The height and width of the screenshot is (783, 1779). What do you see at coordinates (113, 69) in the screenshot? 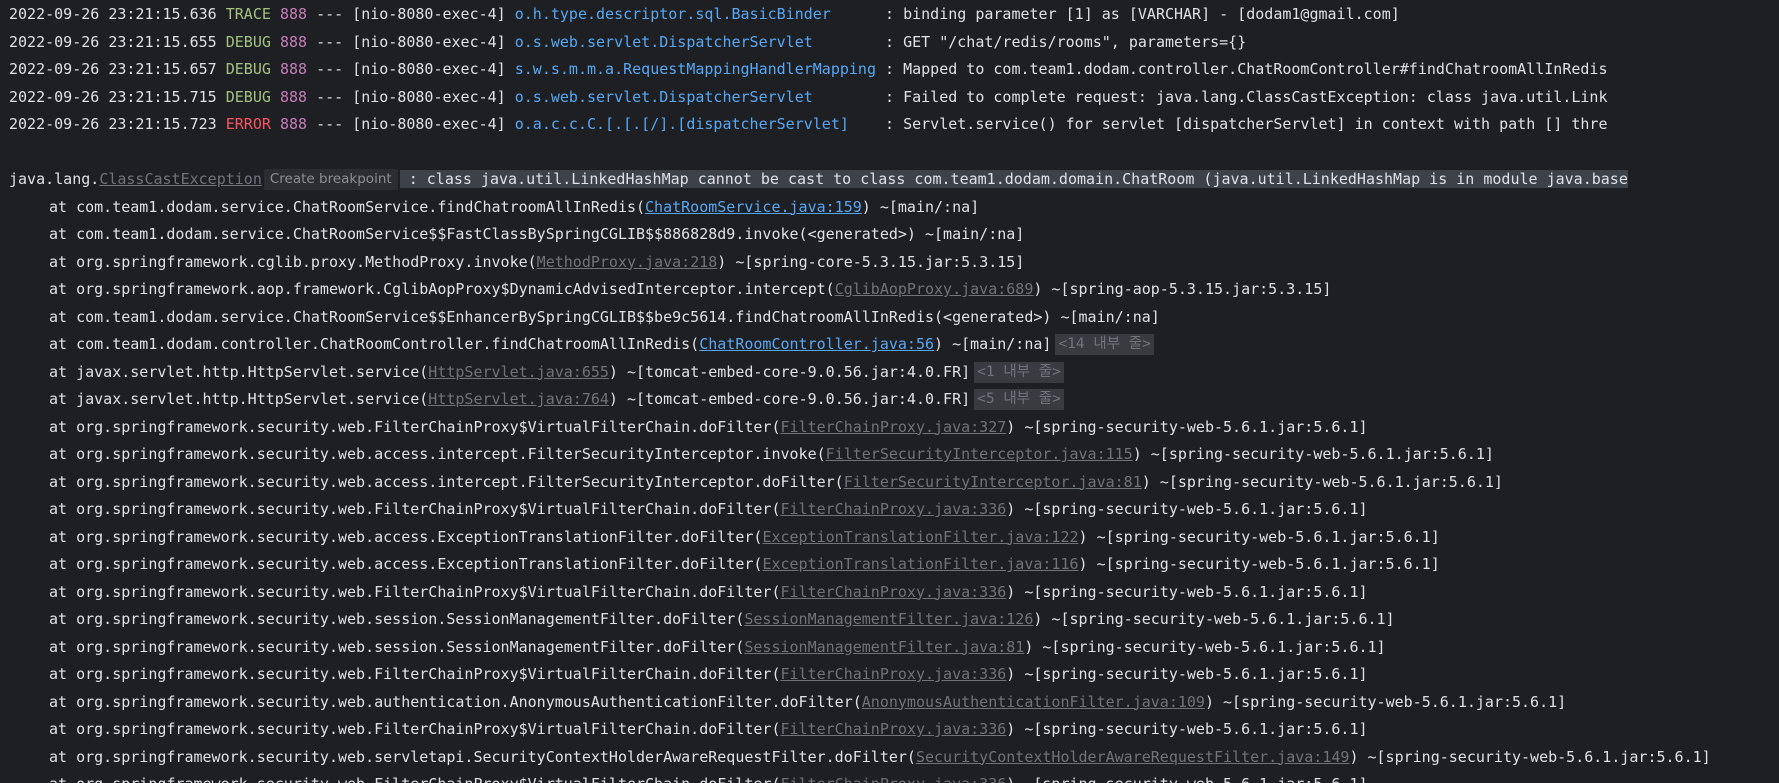
I see `log-timestamp: 2022-09-26 23:21:15.657` at bounding box center [113, 69].